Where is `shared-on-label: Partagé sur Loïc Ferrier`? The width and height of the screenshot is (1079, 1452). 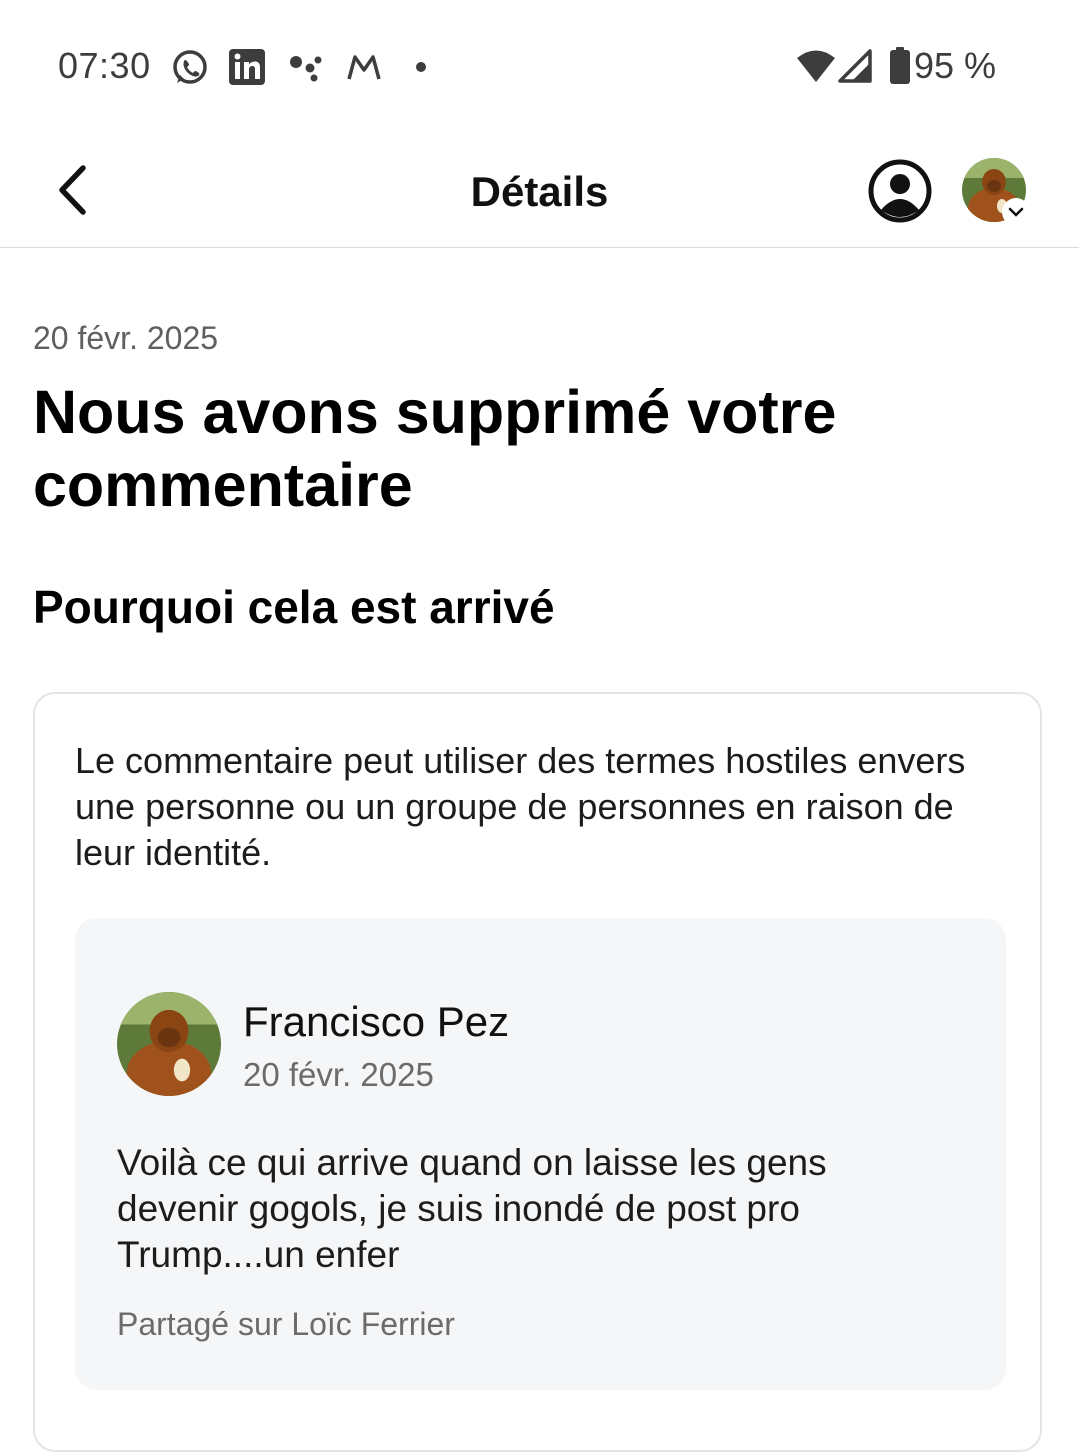 shared-on-label: Partagé sur Loïc Ferrier is located at coordinates (286, 1324).